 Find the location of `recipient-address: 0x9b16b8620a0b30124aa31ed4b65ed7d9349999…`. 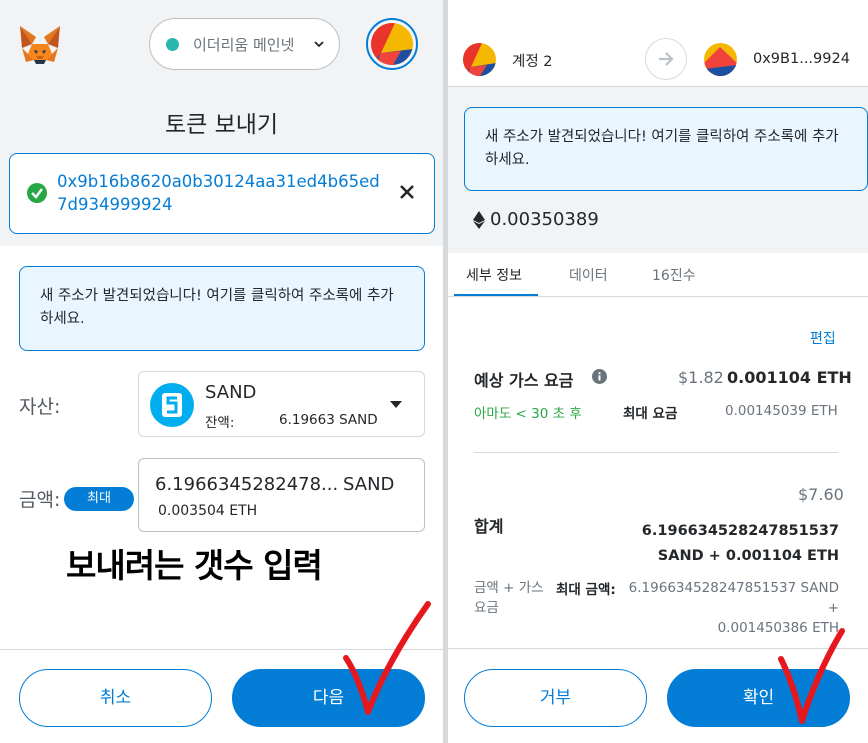

recipient-address: 0x9b16b8620a0b30124aa31ed4b65ed7d9349999… is located at coordinates (218, 193).